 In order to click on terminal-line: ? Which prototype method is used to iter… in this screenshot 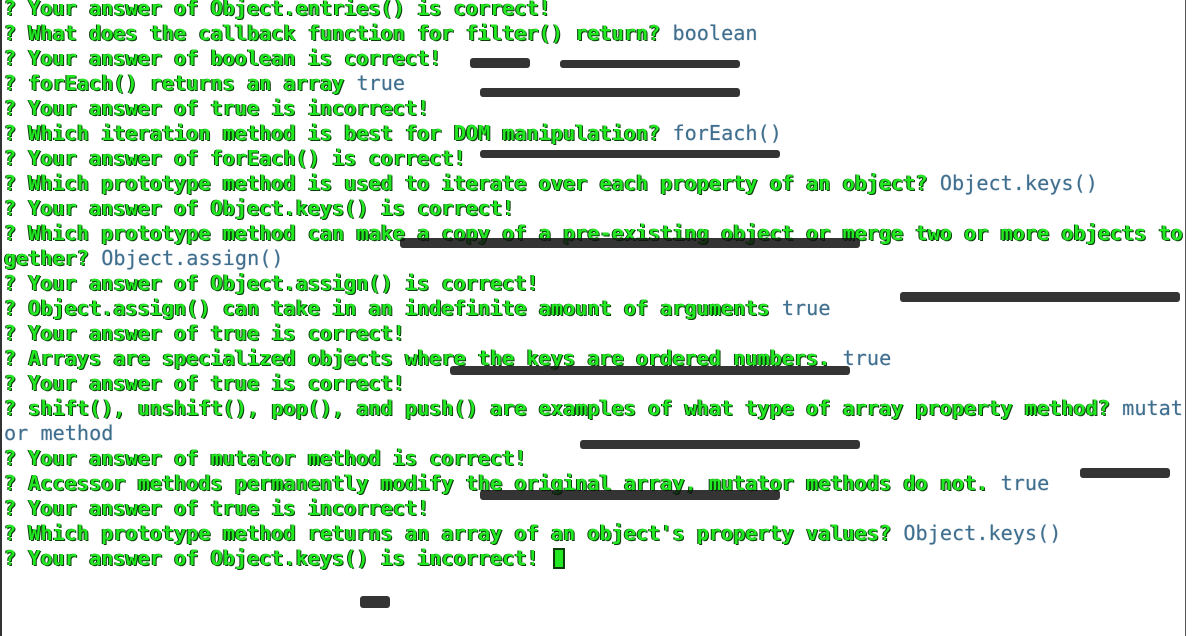, I will do `click(596, 183)`.